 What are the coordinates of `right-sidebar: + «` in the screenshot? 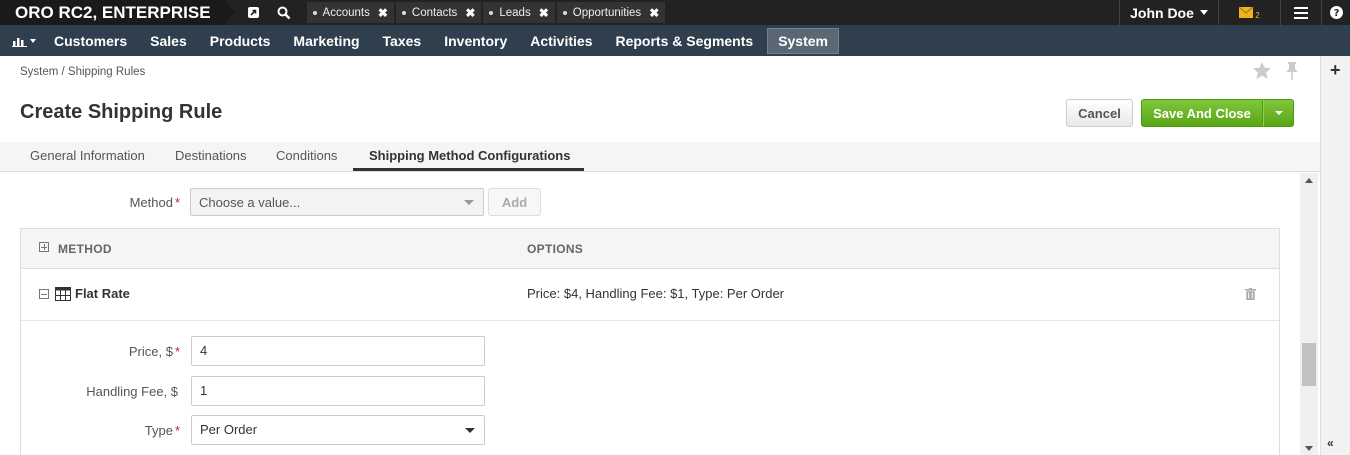 It's located at (1335, 255).